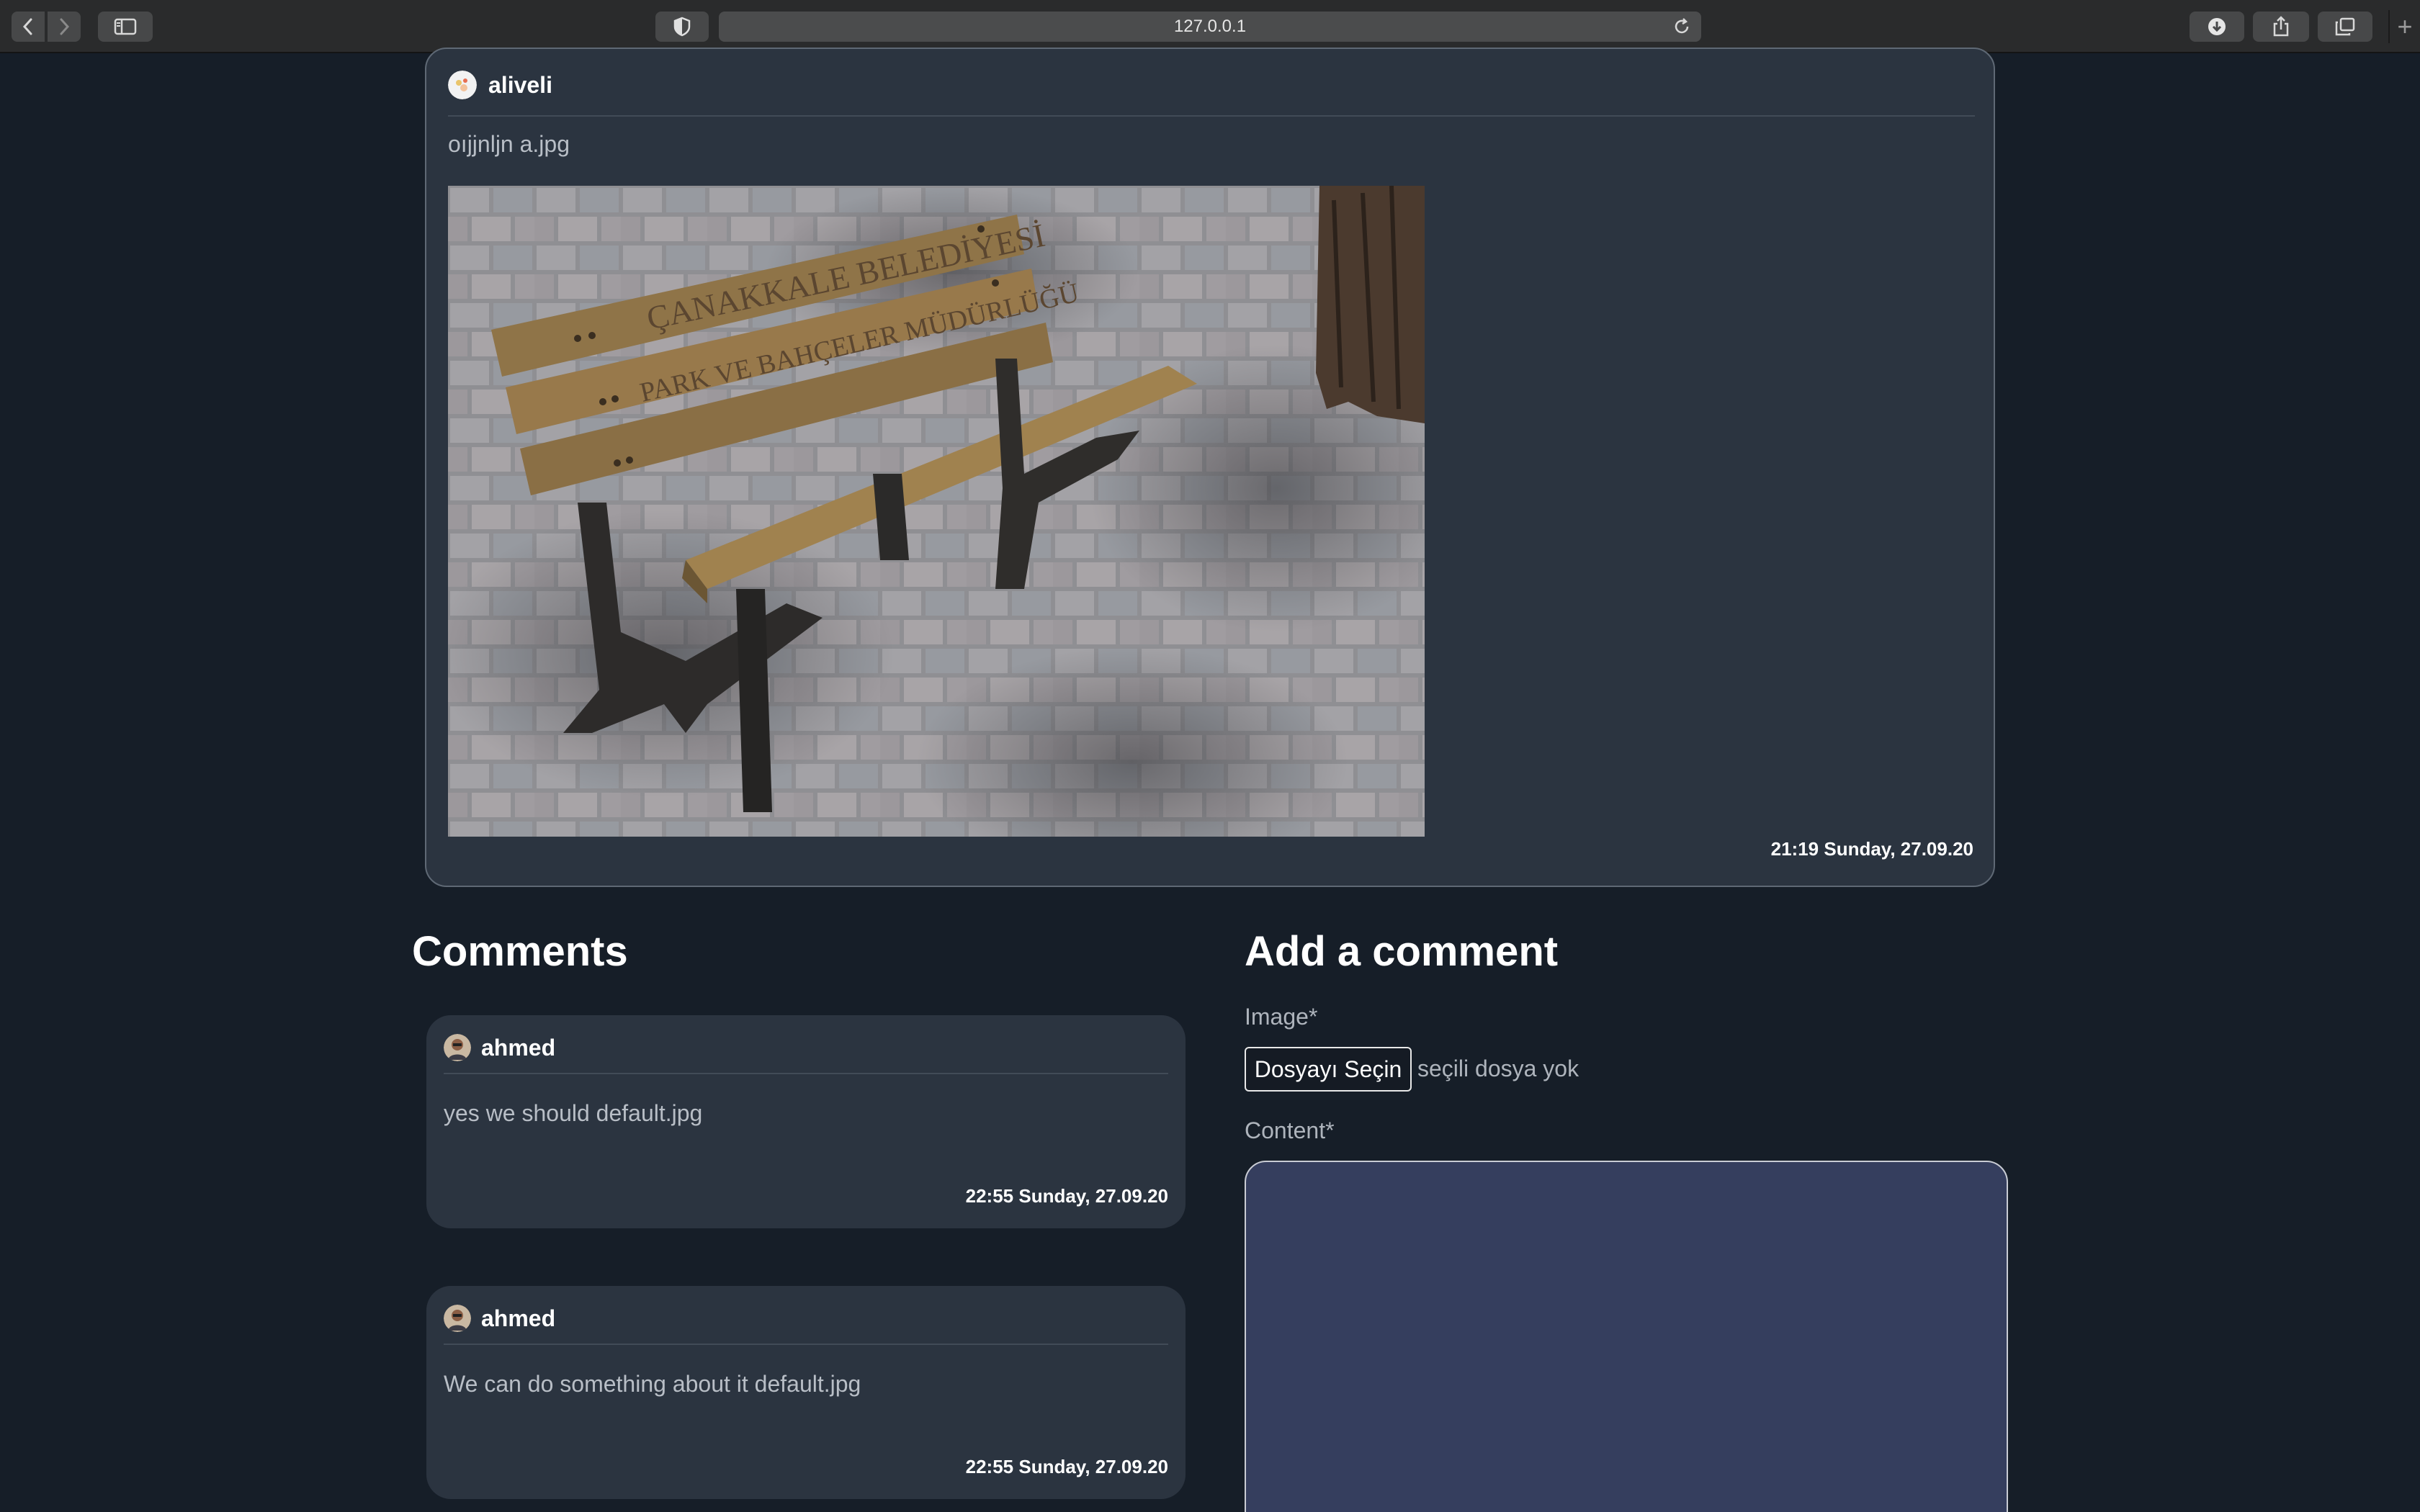 The width and height of the screenshot is (2420, 1512). I want to click on download-icon, so click(2217, 26).